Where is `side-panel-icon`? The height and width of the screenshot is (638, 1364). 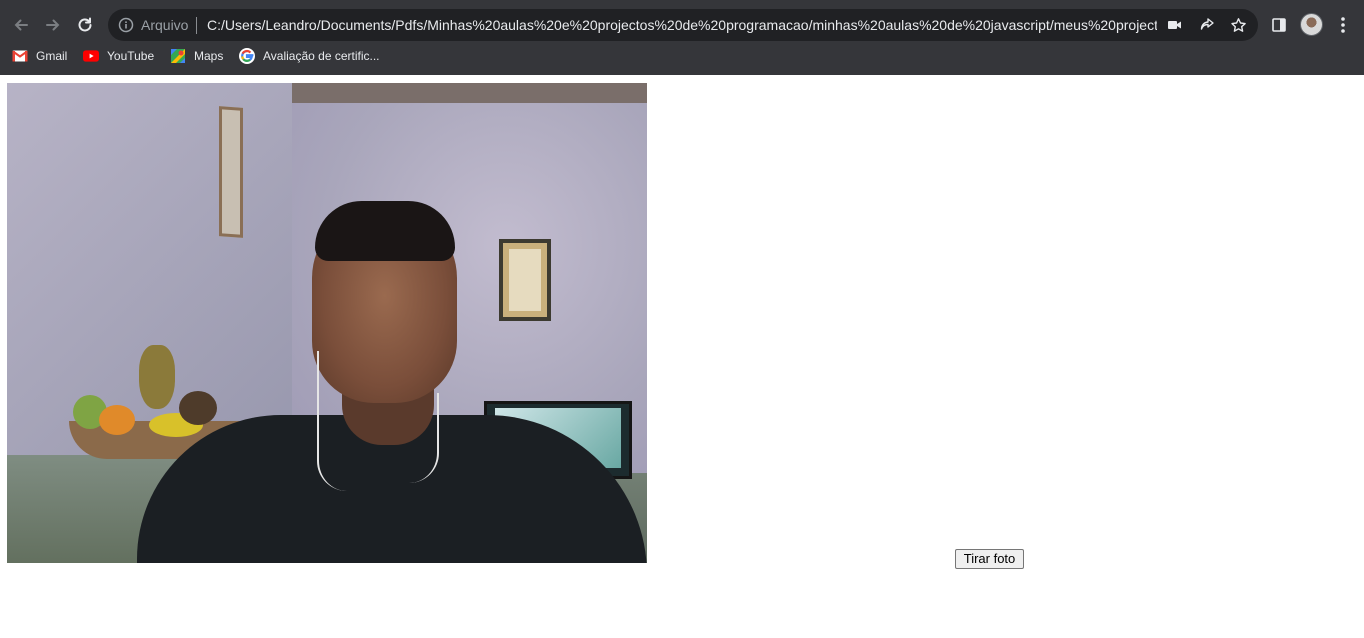
side-panel-icon is located at coordinates (1279, 25).